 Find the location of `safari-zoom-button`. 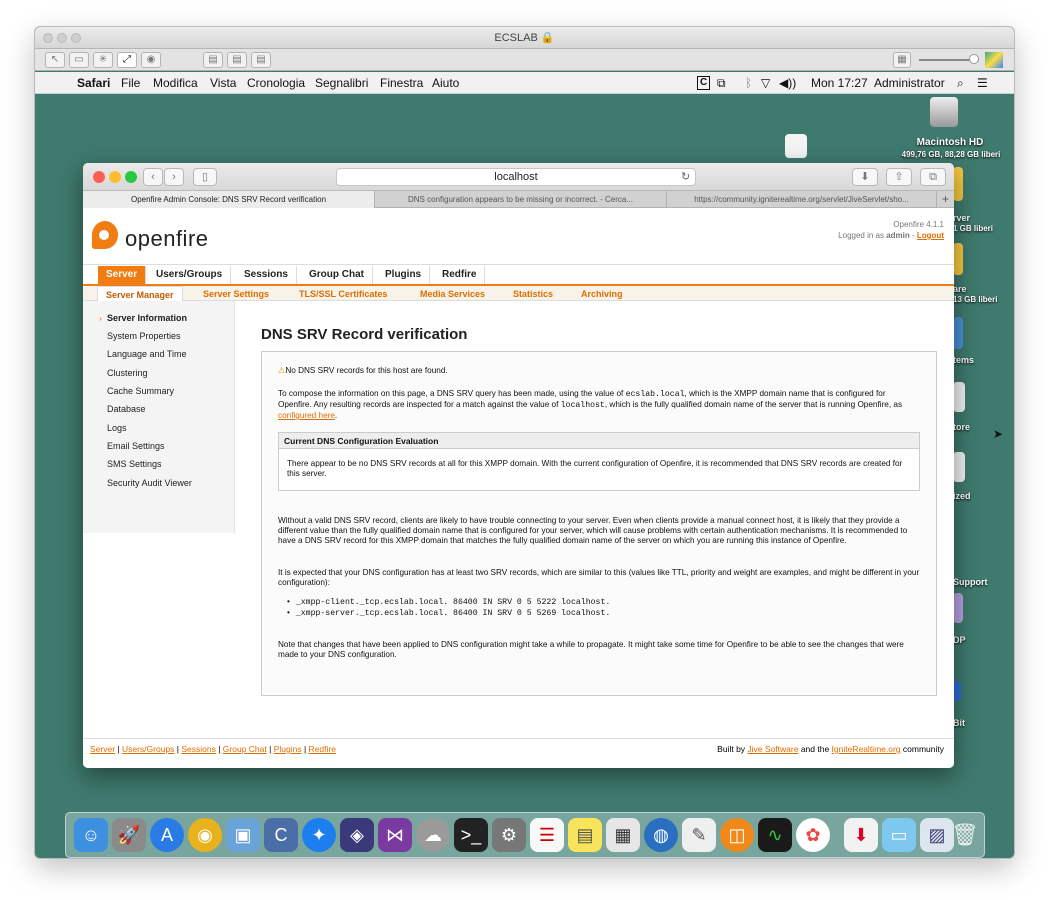

safari-zoom-button is located at coordinates (131, 177).